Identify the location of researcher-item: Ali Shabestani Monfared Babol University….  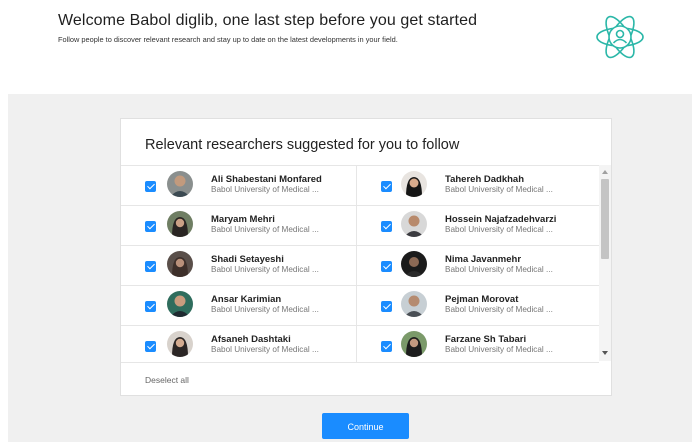
(239, 186).